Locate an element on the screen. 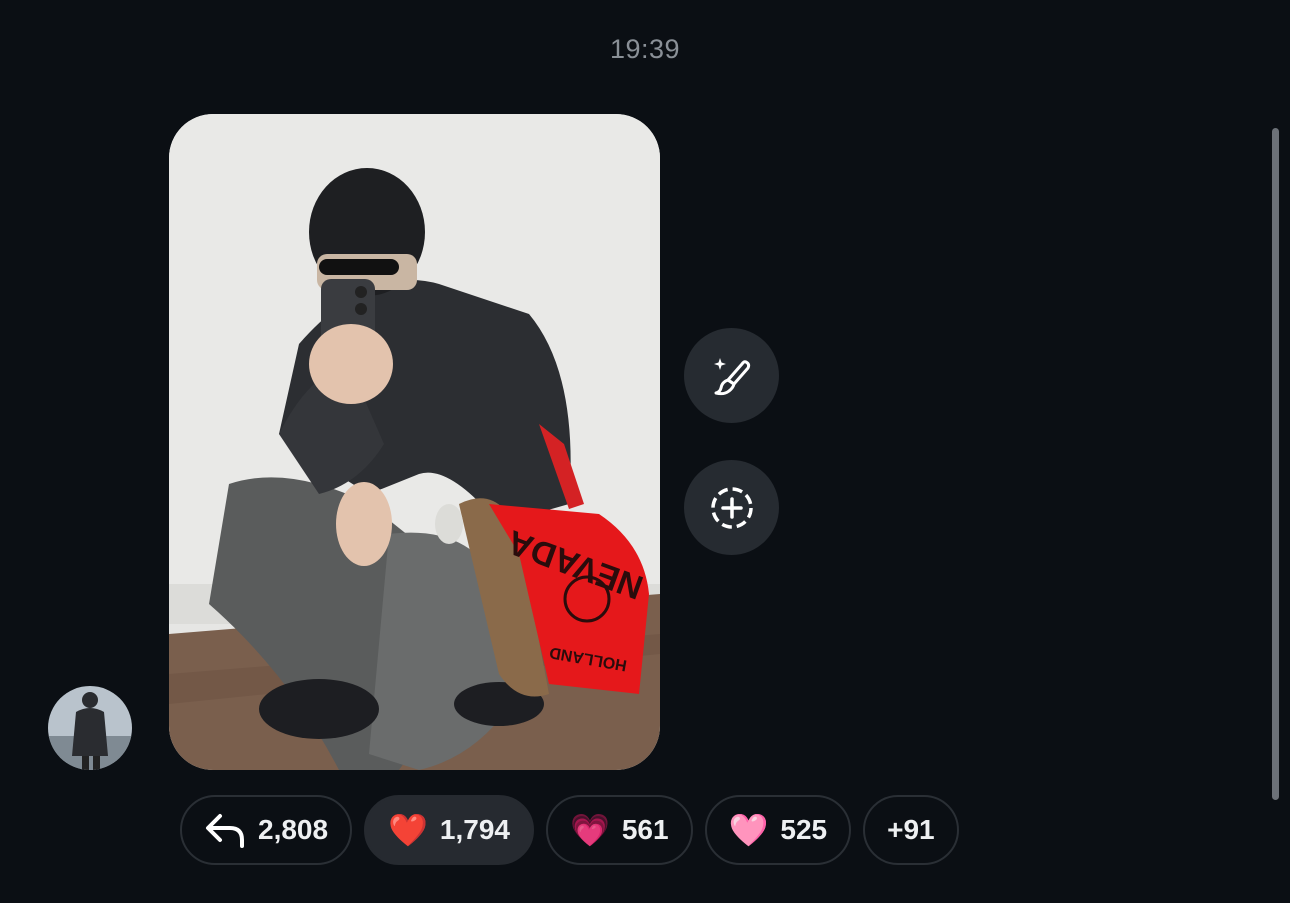 The image size is (1290, 903). red-heart-icon: ❤️ is located at coordinates (408, 830).